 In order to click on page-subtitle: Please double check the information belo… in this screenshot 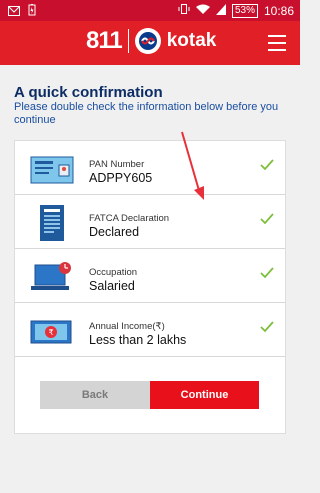, I will do `click(146, 113)`.